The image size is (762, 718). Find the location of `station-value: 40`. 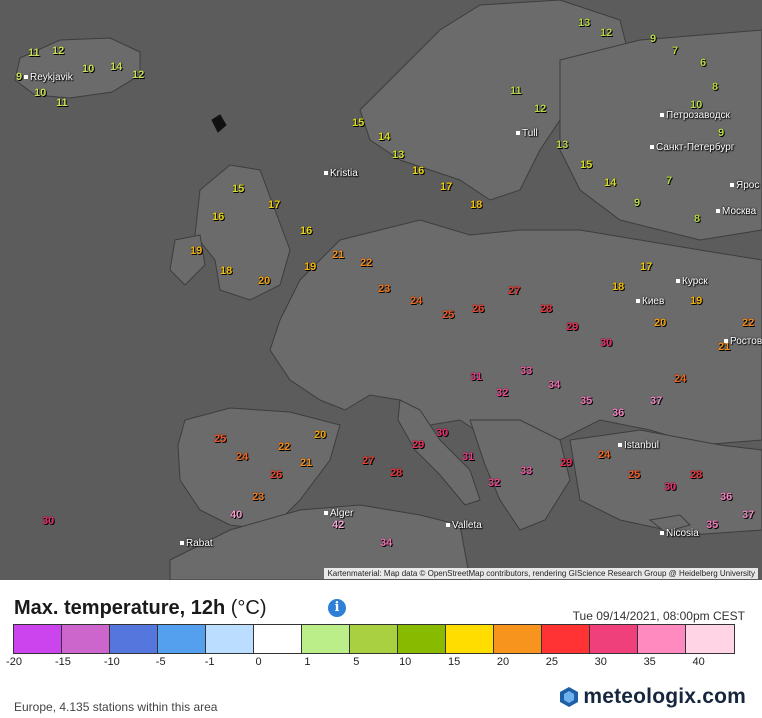

station-value: 40 is located at coordinates (236, 515).